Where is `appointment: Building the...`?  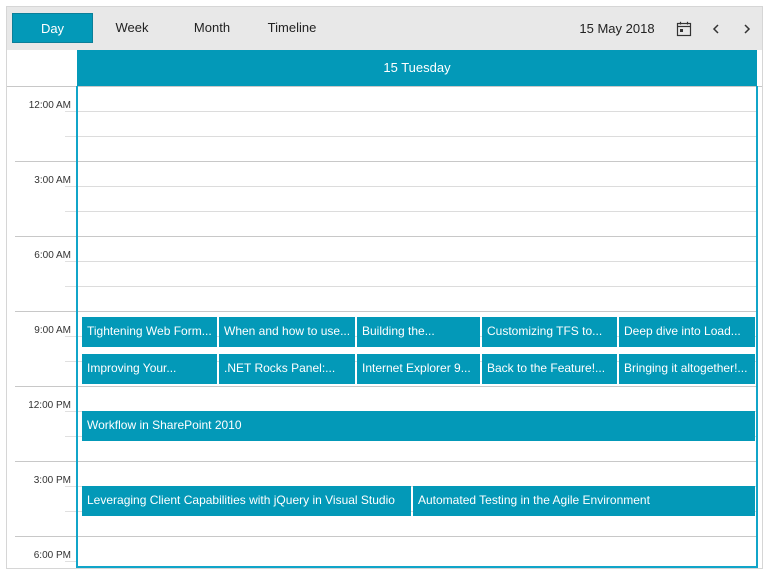
appointment: Building the... is located at coordinates (418, 332).